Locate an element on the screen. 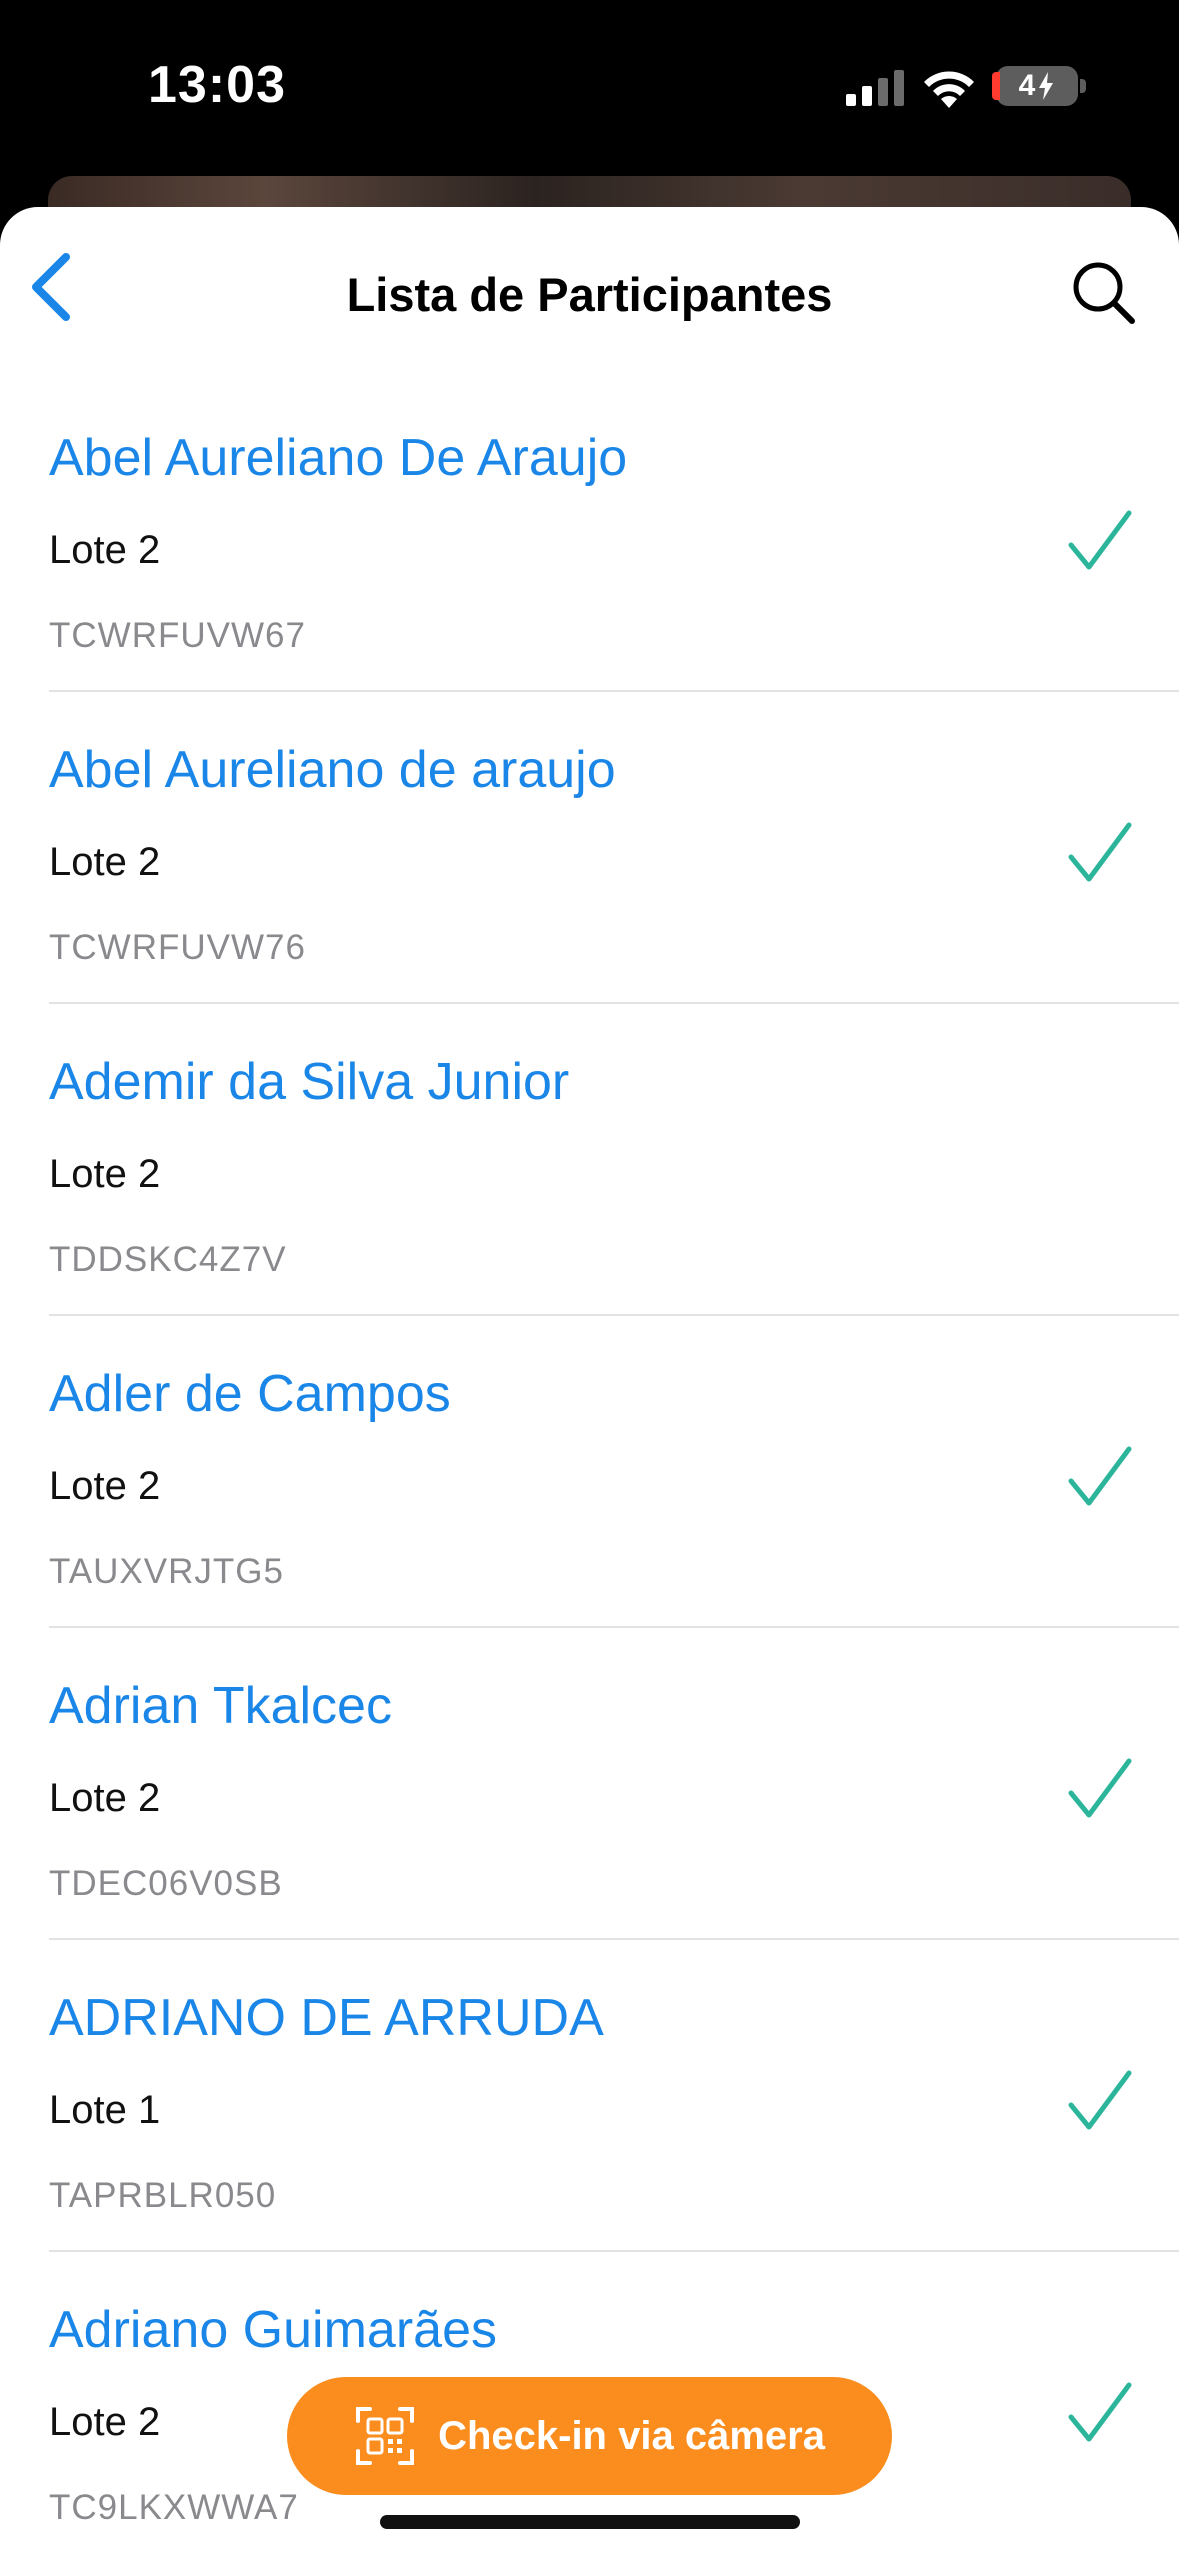  participant-name: Adler de Campos is located at coordinates (250, 1394).